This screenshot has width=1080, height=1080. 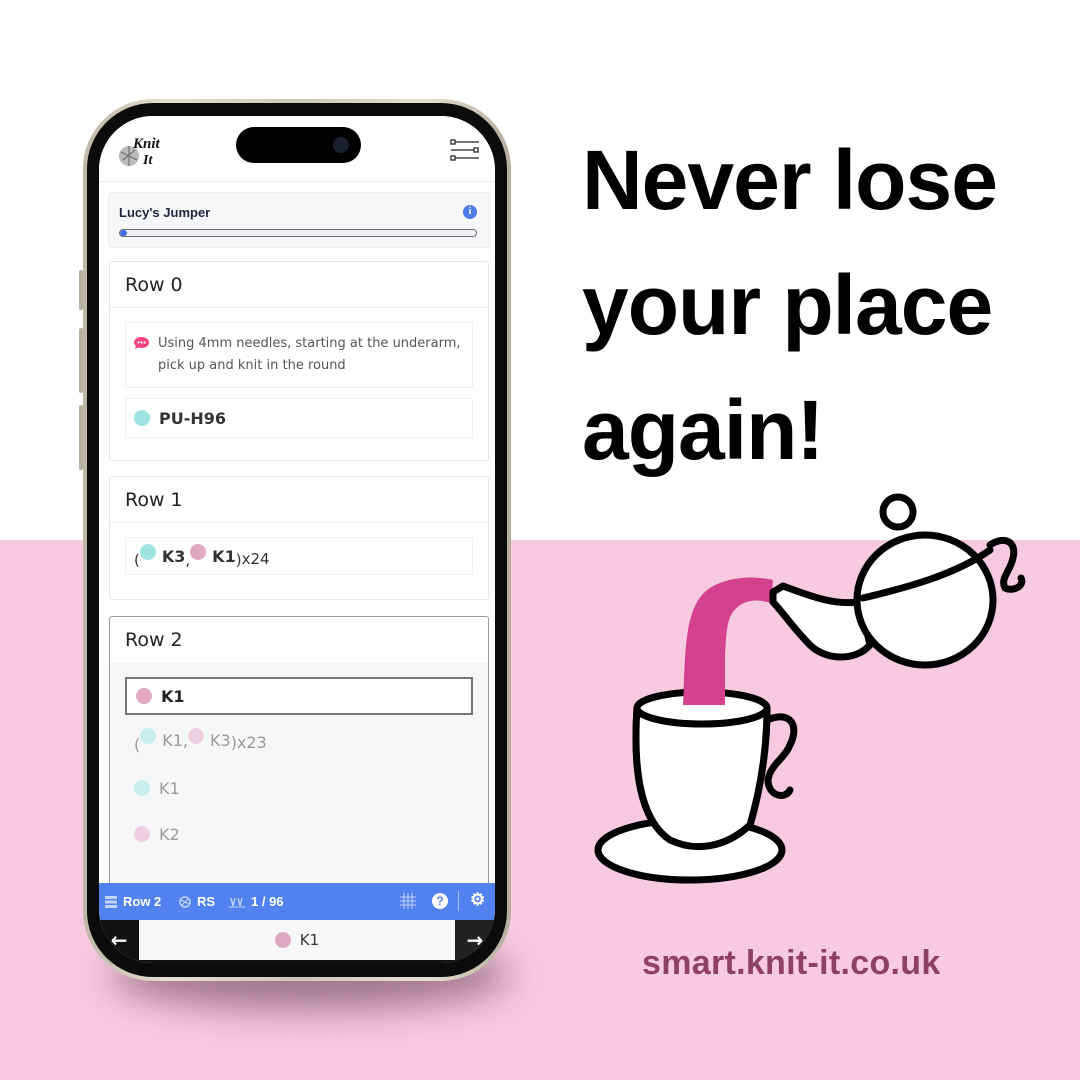 I want to click on row-title: Row 2, so click(x=154, y=640).